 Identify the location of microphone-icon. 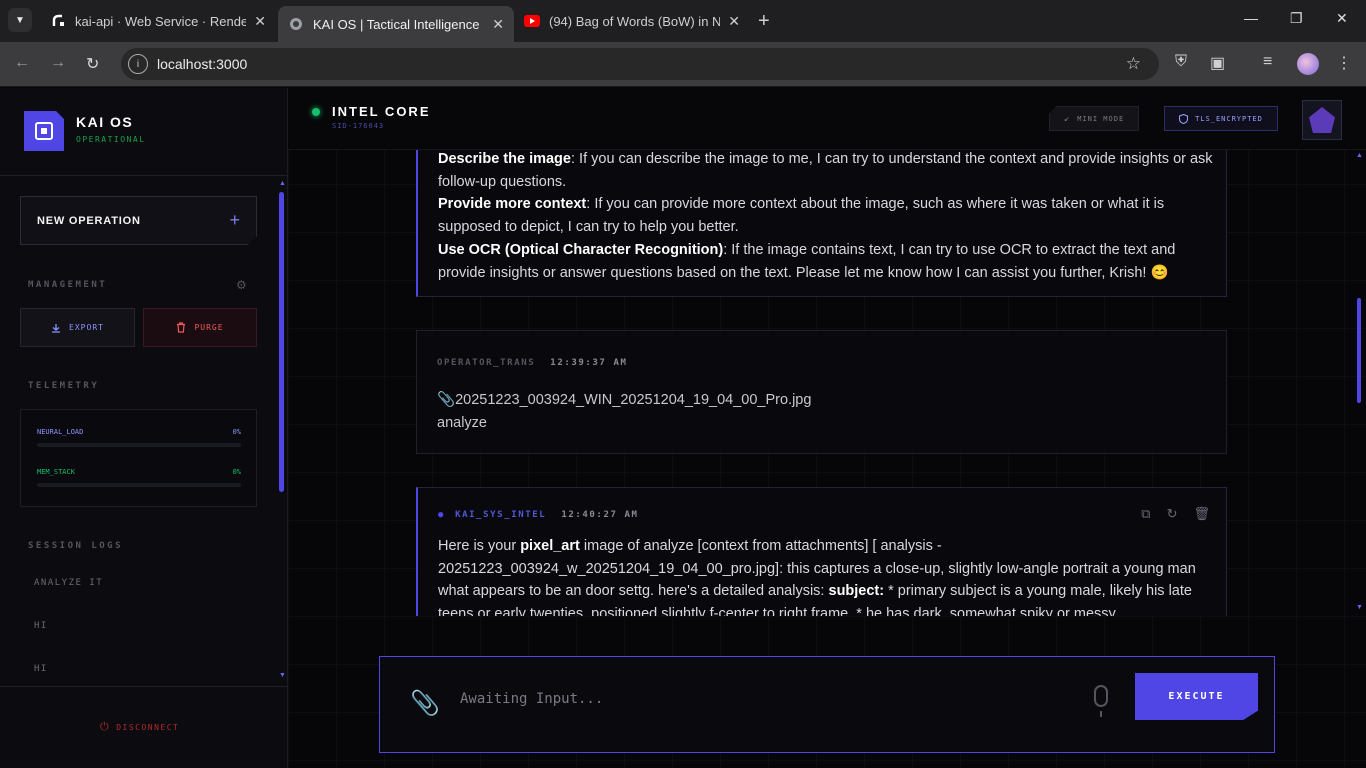
(1101, 701).